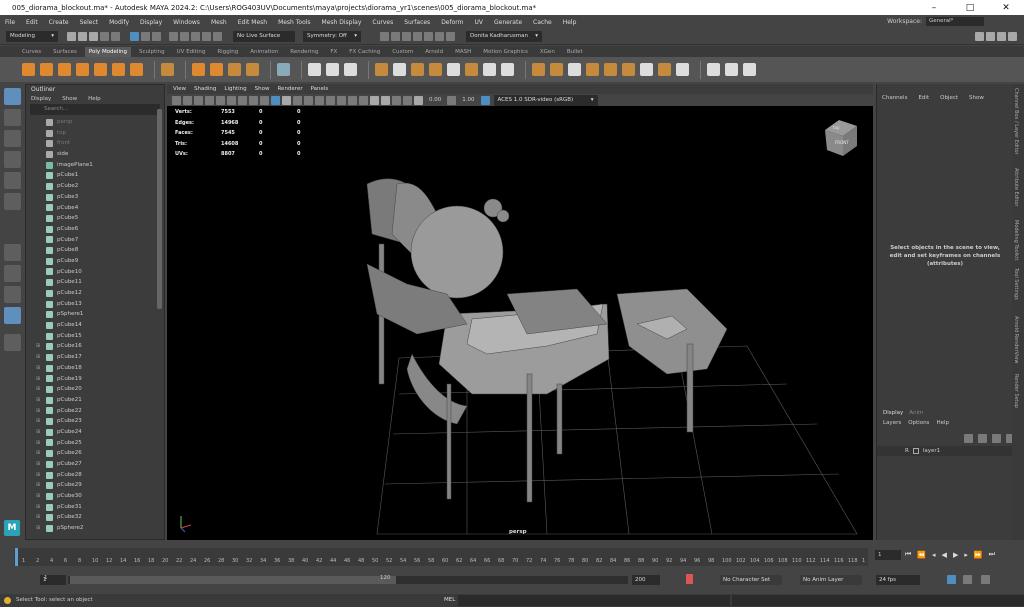  Describe the element at coordinates (94, 99) in the screenshot. I see `outliner-menu-help: Help` at that location.